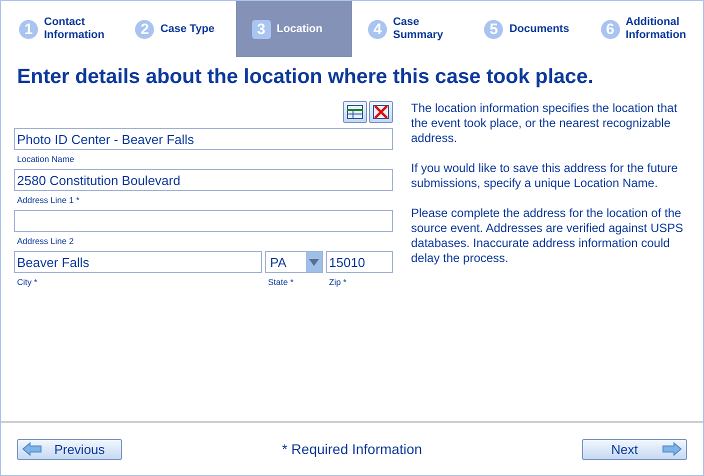 This screenshot has height=476, width=704. Describe the element at coordinates (545, 176) in the screenshot. I see `help-paragraph: If you would like to save this address for the future submissions, specify a unique Location Name.` at that location.